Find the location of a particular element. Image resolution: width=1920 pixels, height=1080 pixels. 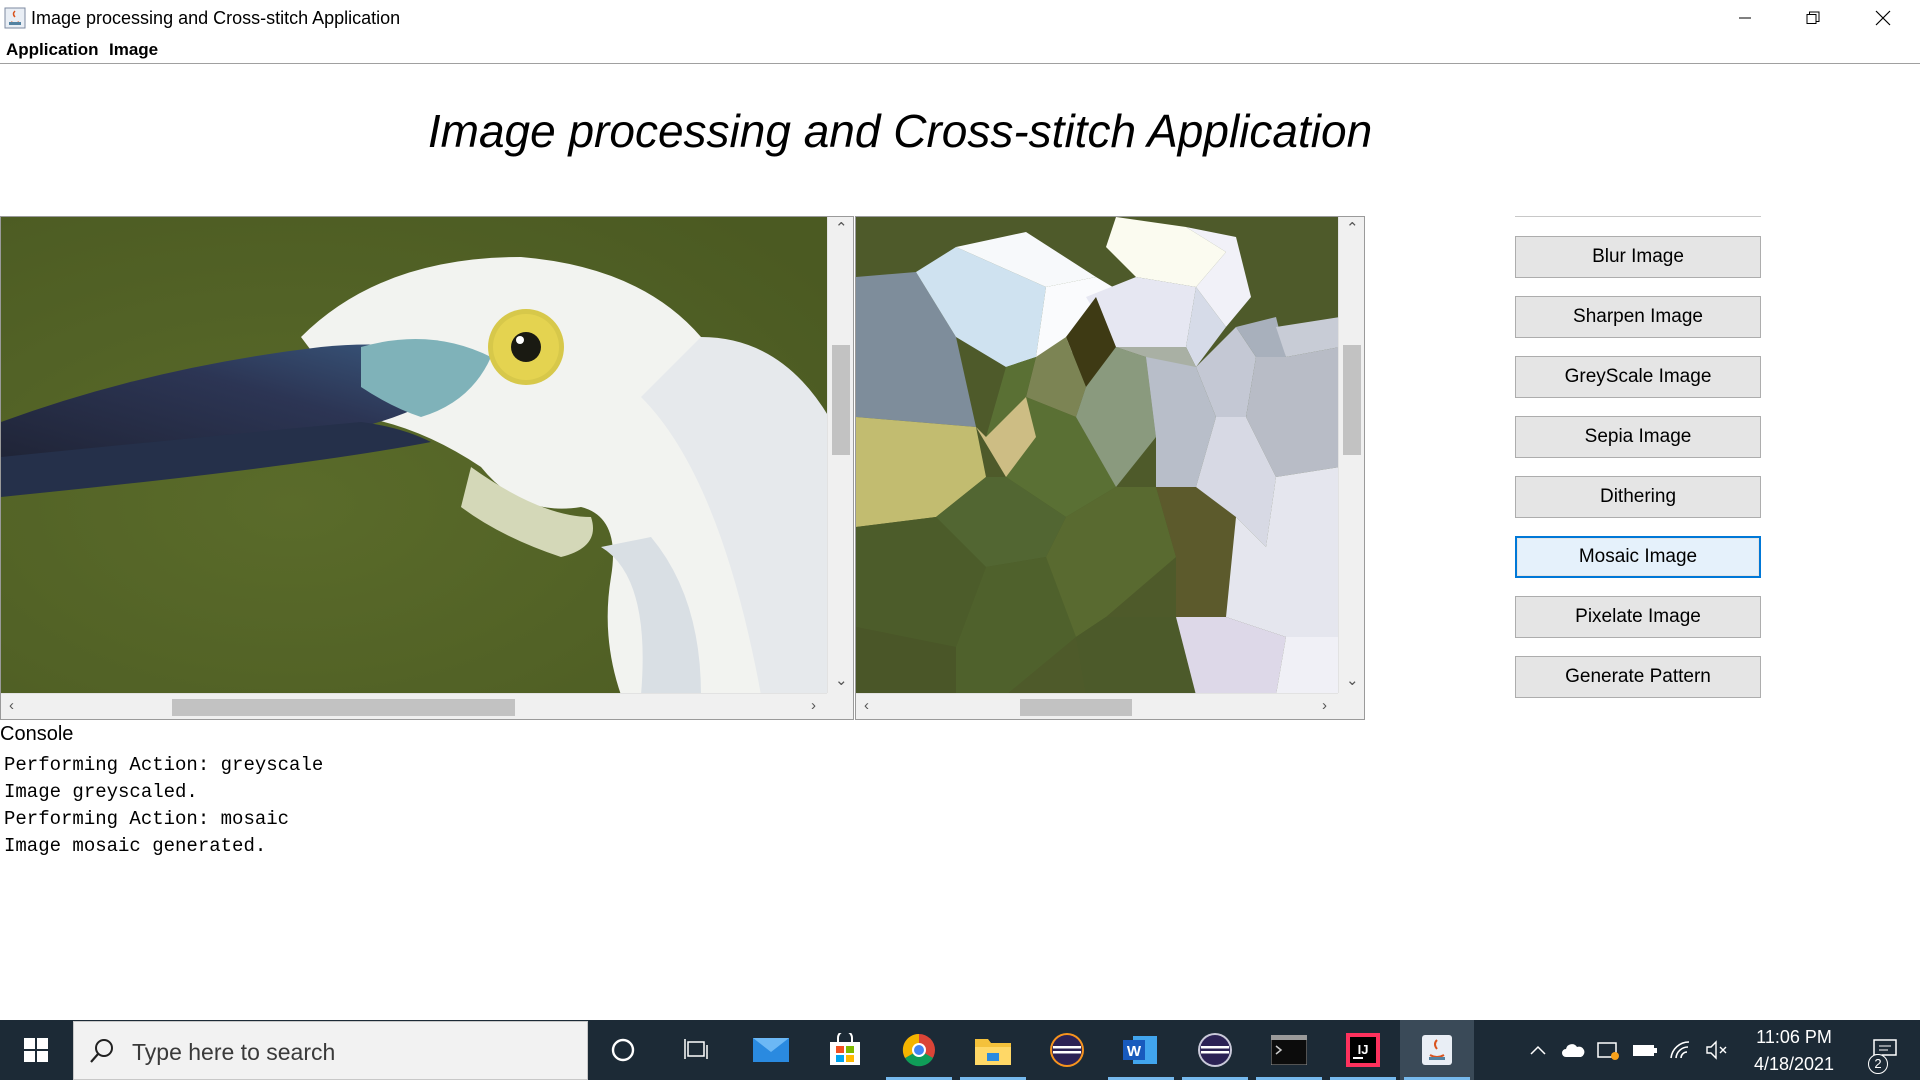

mosaic-image-button: Mosaic Image is located at coordinates (1638, 557).